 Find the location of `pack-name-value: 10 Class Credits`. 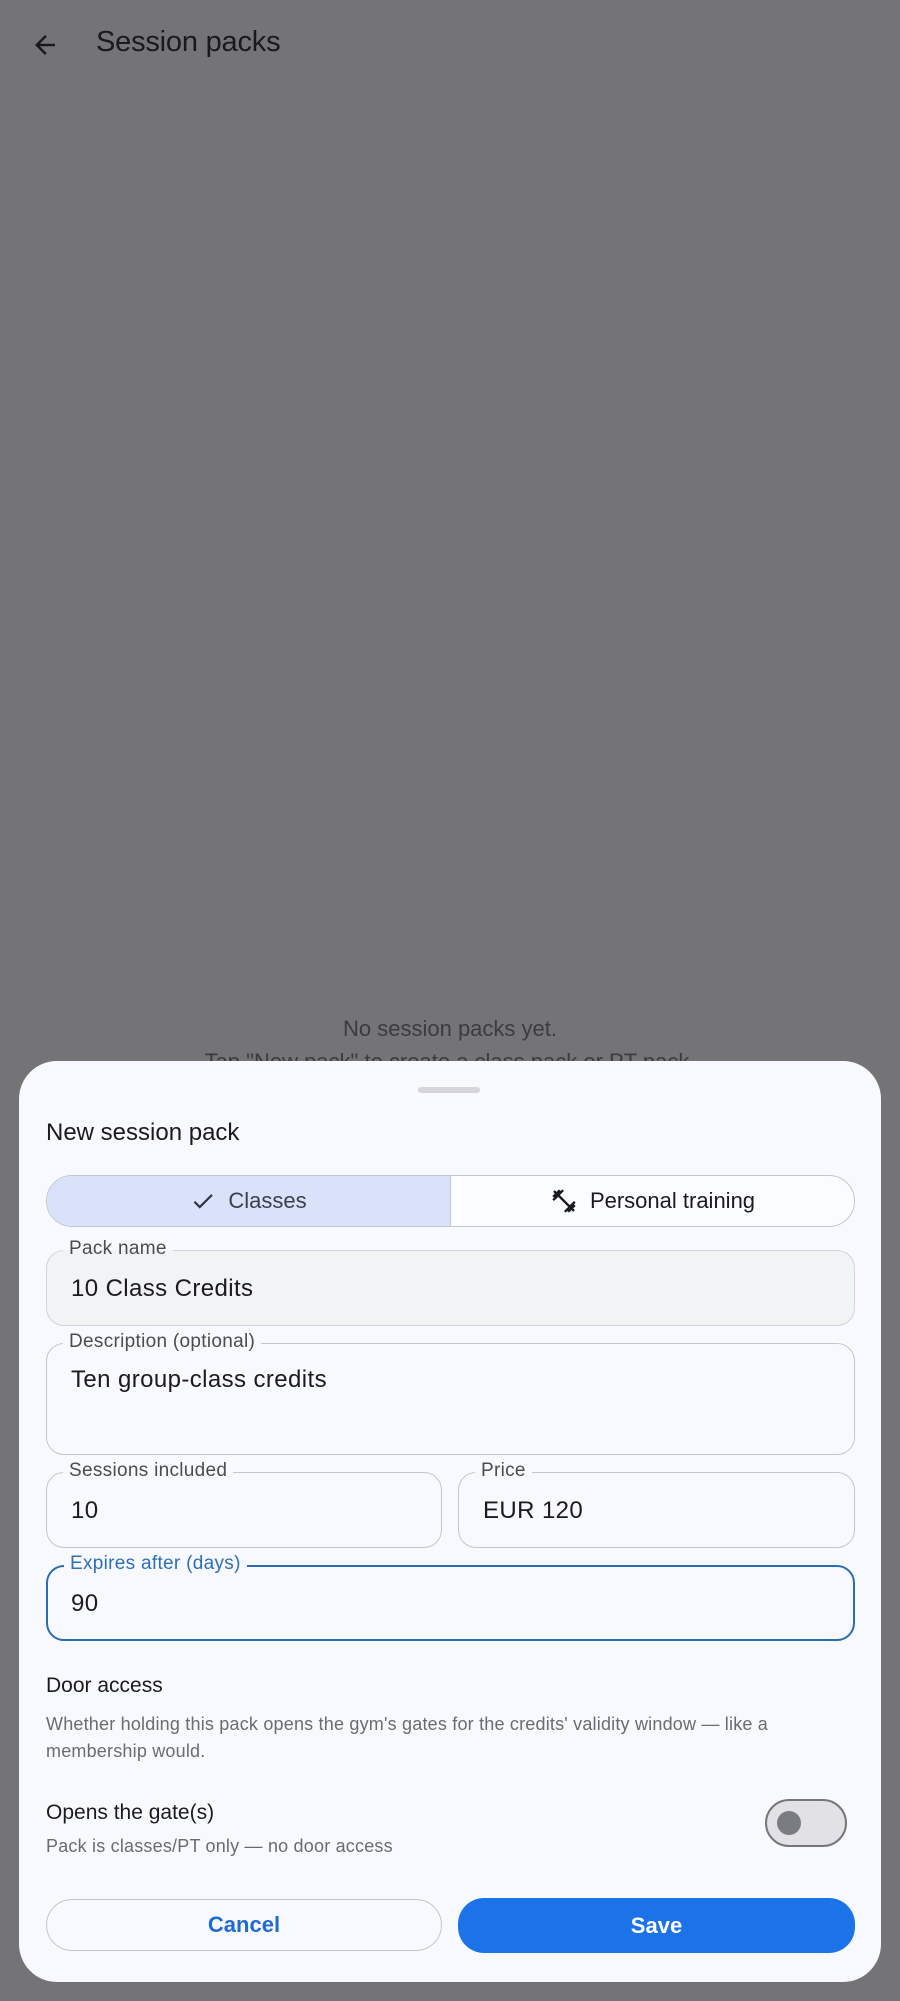

pack-name-value: 10 Class Credits is located at coordinates (162, 1288).